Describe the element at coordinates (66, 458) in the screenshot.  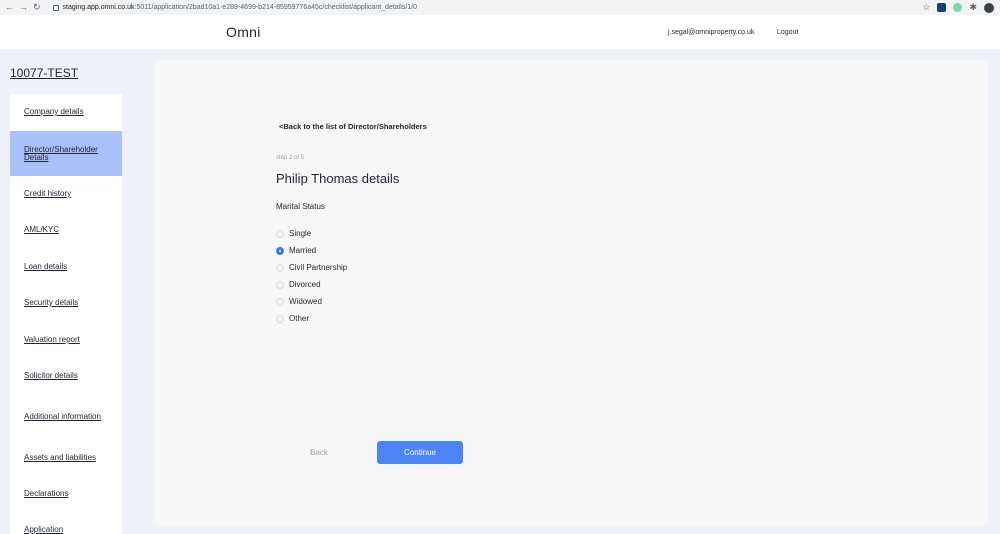
I see `sidebar-item-assets-and-liabilities: Assets and liabilities` at that location.